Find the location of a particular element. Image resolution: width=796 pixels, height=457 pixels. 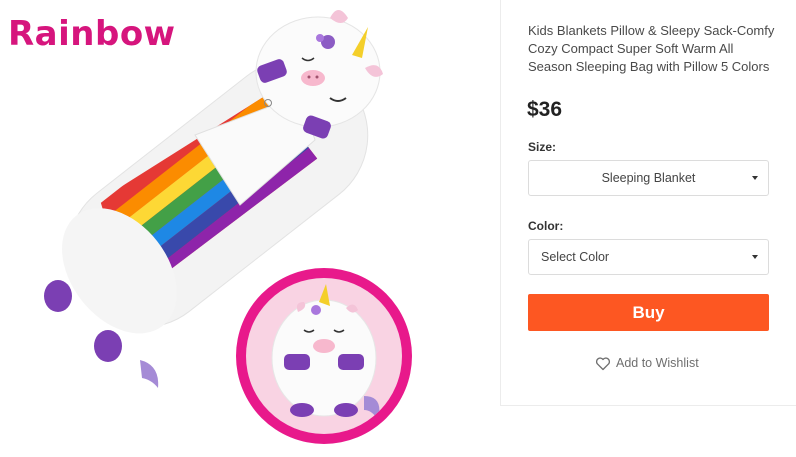

brand-label: Rainbow is located at coordinates (92, 34).